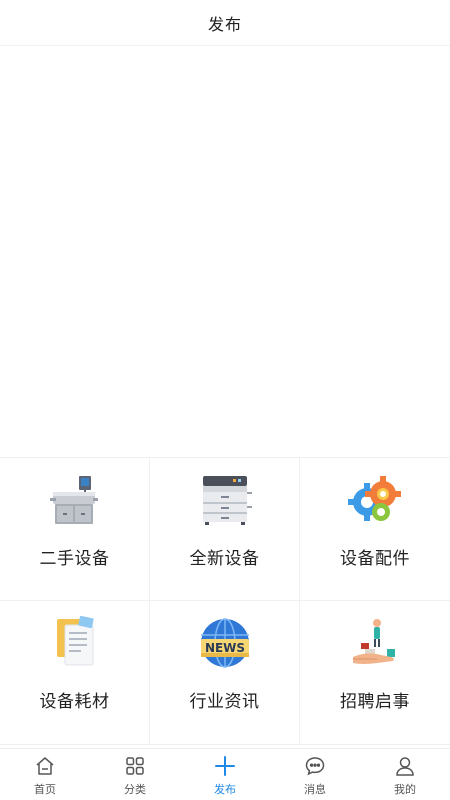 The width and height of the screenshot is (450, 800). What do you see at coordinates (225, 673) in the screenshot?
I see `category-industry-news: NEWS 行业资讯` at bounding box center [225, 673].